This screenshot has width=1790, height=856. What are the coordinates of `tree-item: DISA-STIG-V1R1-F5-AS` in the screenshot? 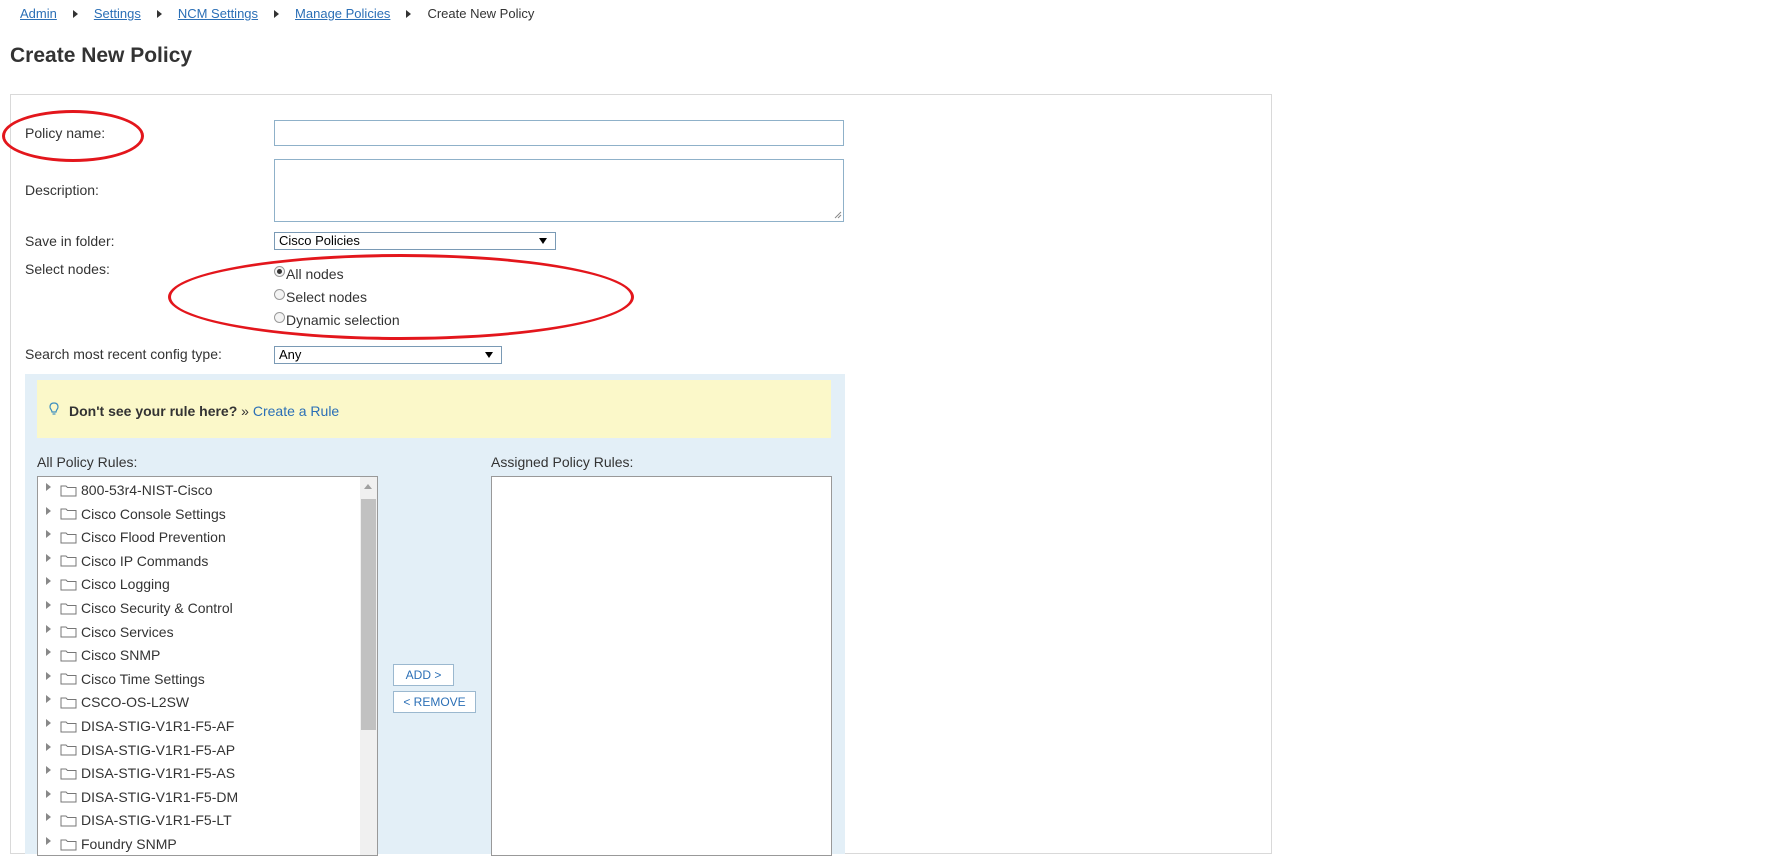 It's located at (140, 773).